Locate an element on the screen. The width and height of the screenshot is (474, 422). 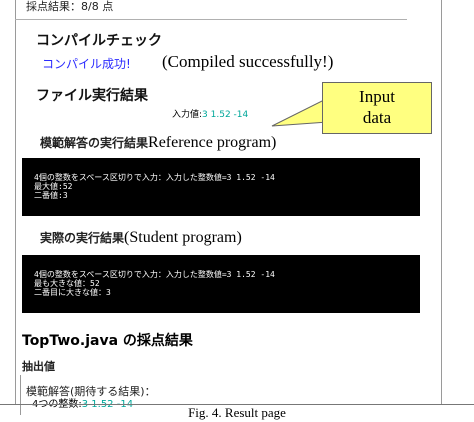
student-annotation: (Student program) is located at coordinates (183, 237).